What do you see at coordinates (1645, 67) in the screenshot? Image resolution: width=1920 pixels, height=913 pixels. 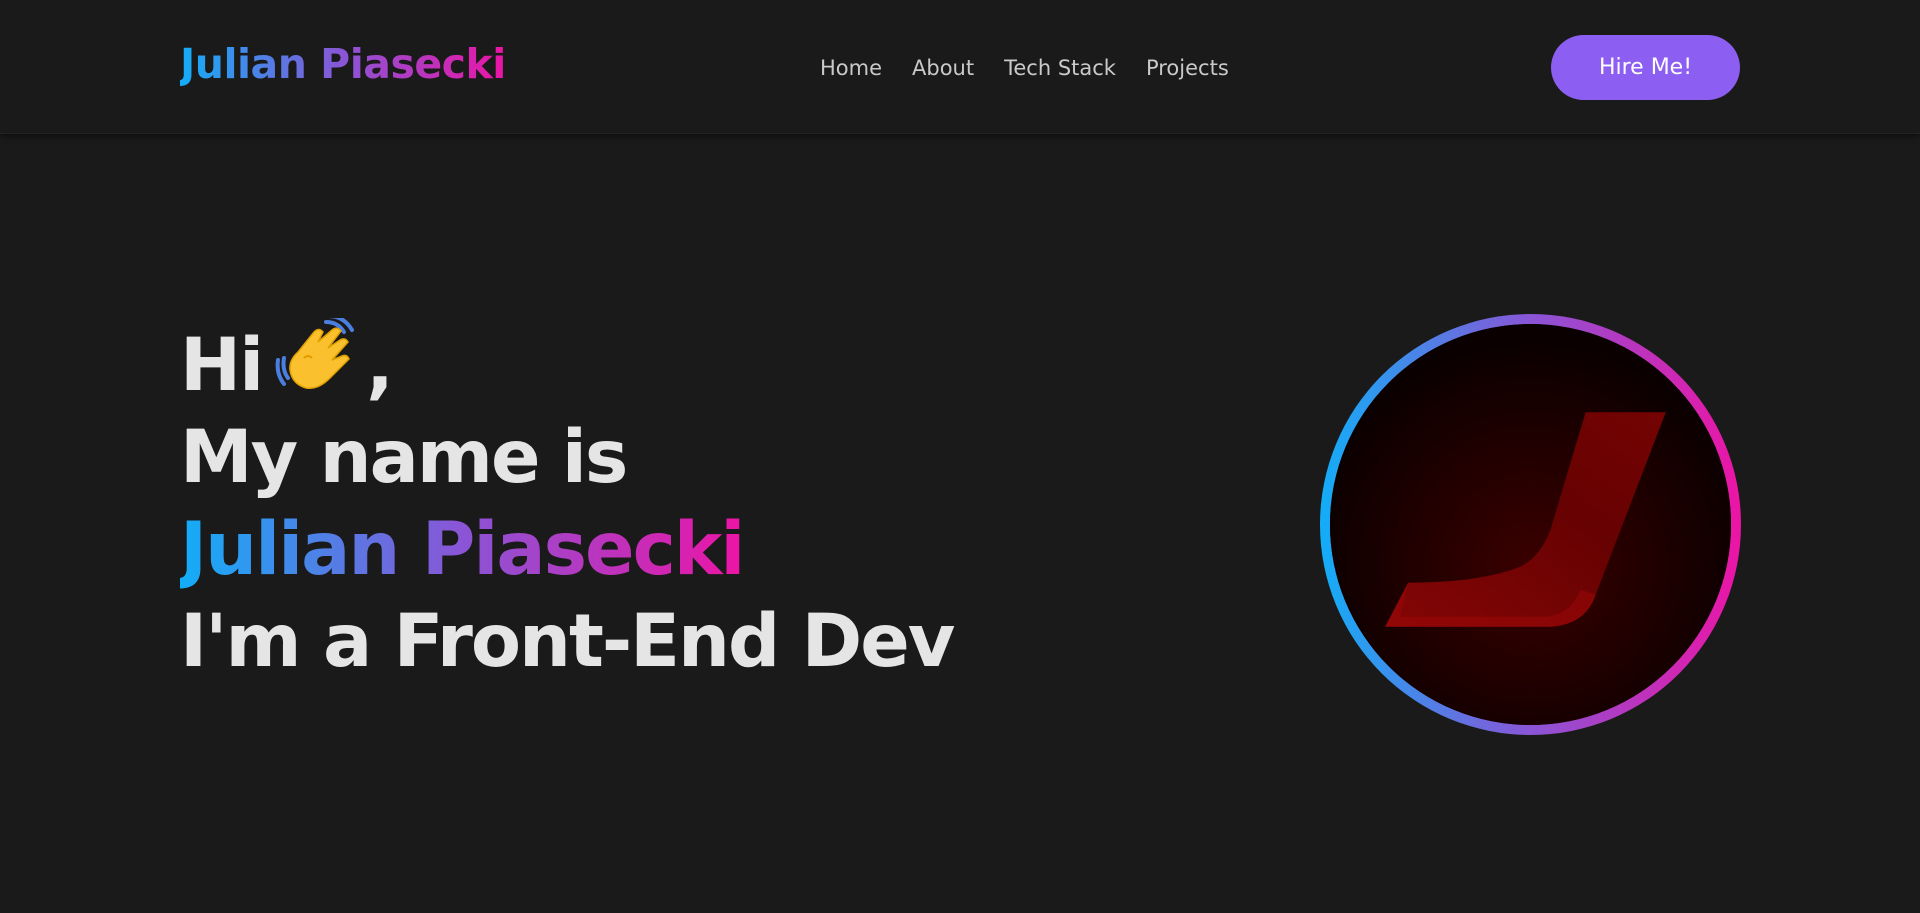 I see `hire-me-button: Hire Me!` at bounding box center [1645, 67].